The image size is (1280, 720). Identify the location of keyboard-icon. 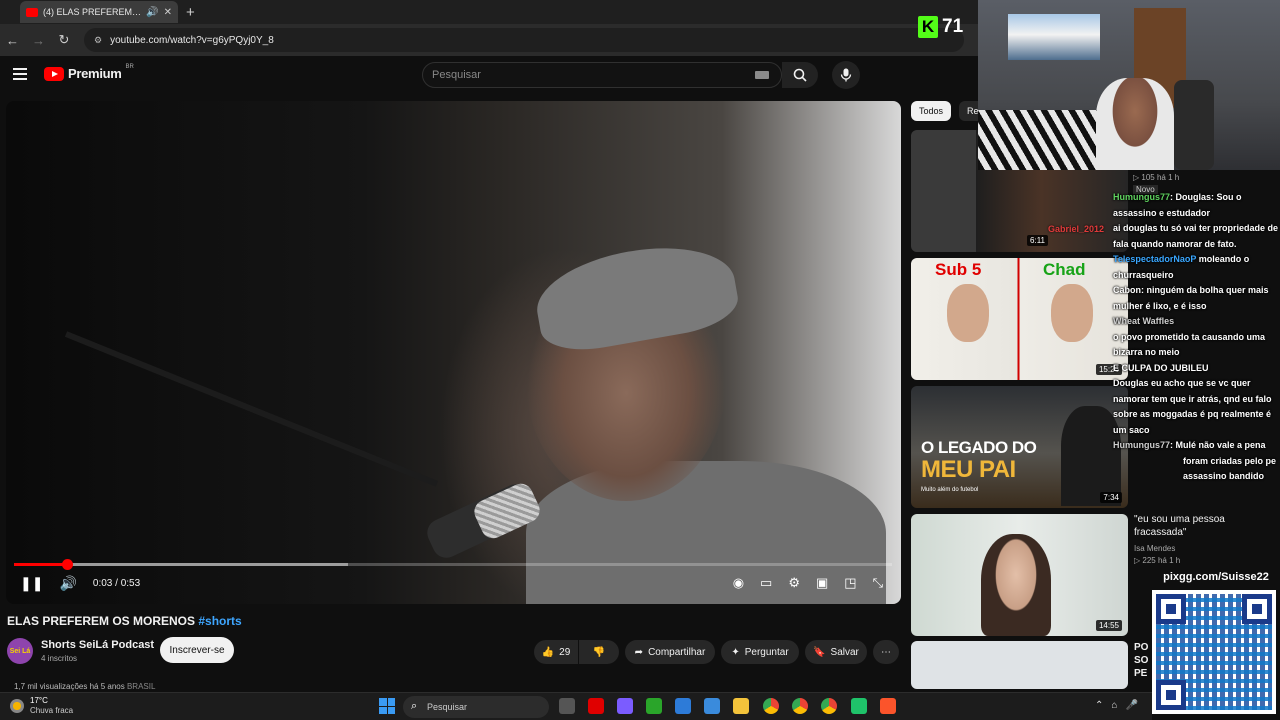
(762, 75).